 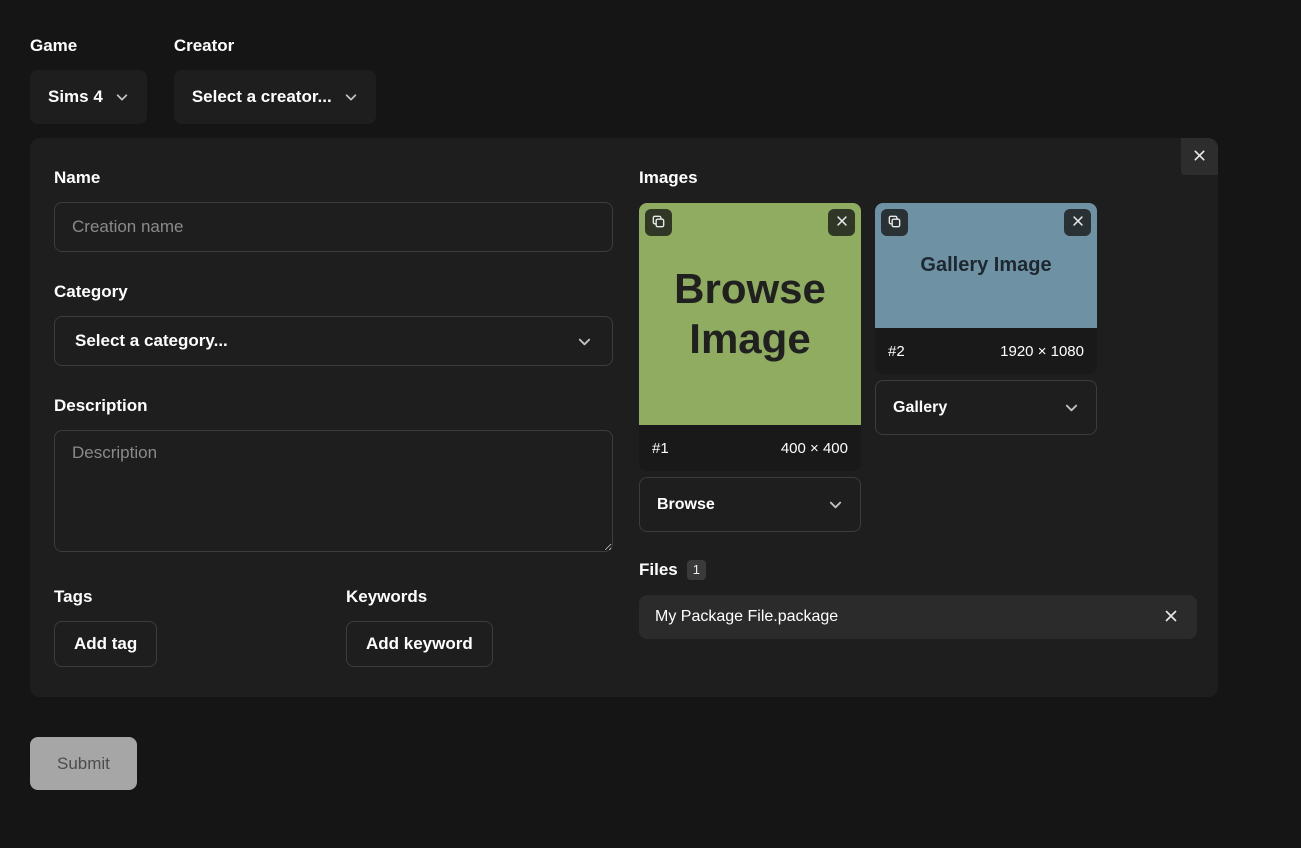 I want to click on name-field-group: Name, so click(x=333, y=210).